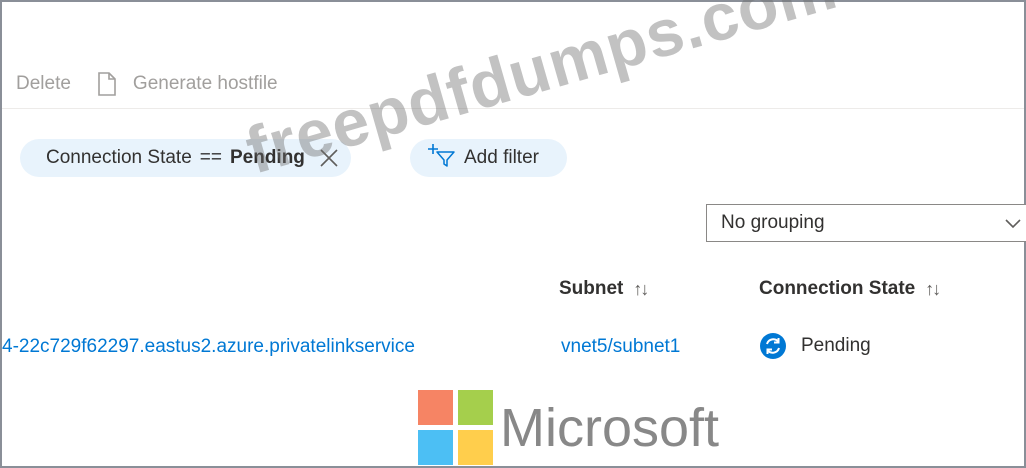 Image resolution: width=1026 pixels, height=468 pixels. What do you see at coordinates (329, 158) in the screenshot?
I see `close-icon` at bounding box center [329, 158].